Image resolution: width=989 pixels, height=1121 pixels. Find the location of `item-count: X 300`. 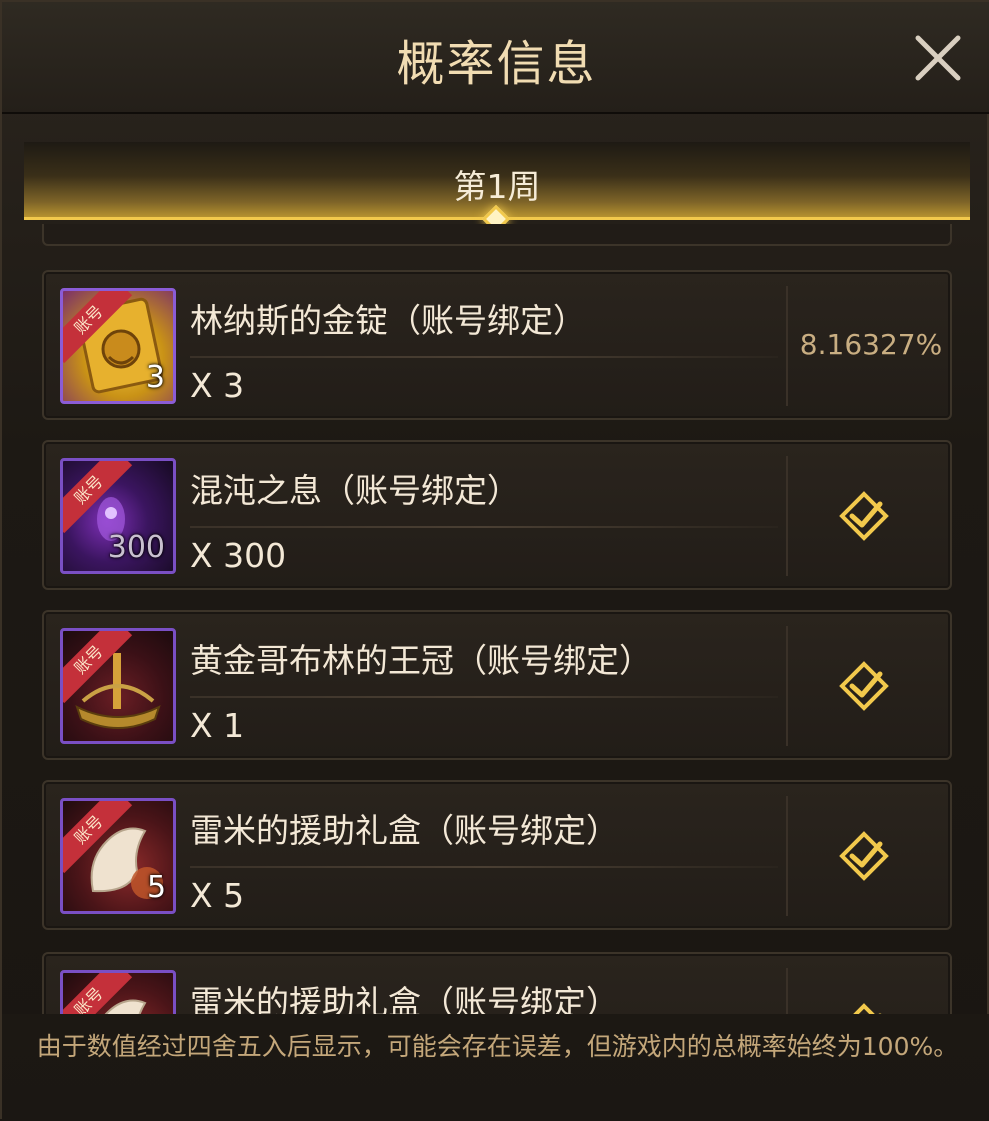

item-count: X 300 is located at coordinates (238, 555).